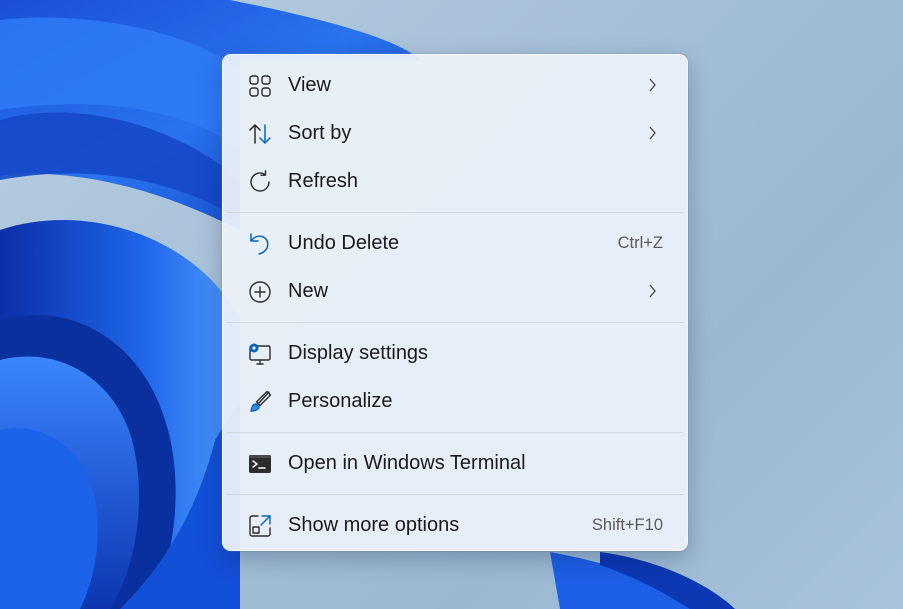 The width and height of the screenshot is (903, 609). What do you see at coordinates (260, 464) in the screenshot?
I see `terminal-icon` at bounding box center [260, 464].